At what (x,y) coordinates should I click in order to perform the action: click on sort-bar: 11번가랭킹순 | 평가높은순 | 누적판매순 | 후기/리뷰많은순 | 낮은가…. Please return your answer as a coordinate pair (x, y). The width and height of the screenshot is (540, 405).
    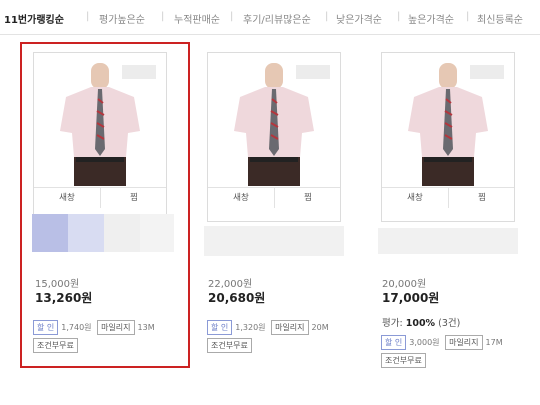
    Looking at the image, I should click on (270, 17).